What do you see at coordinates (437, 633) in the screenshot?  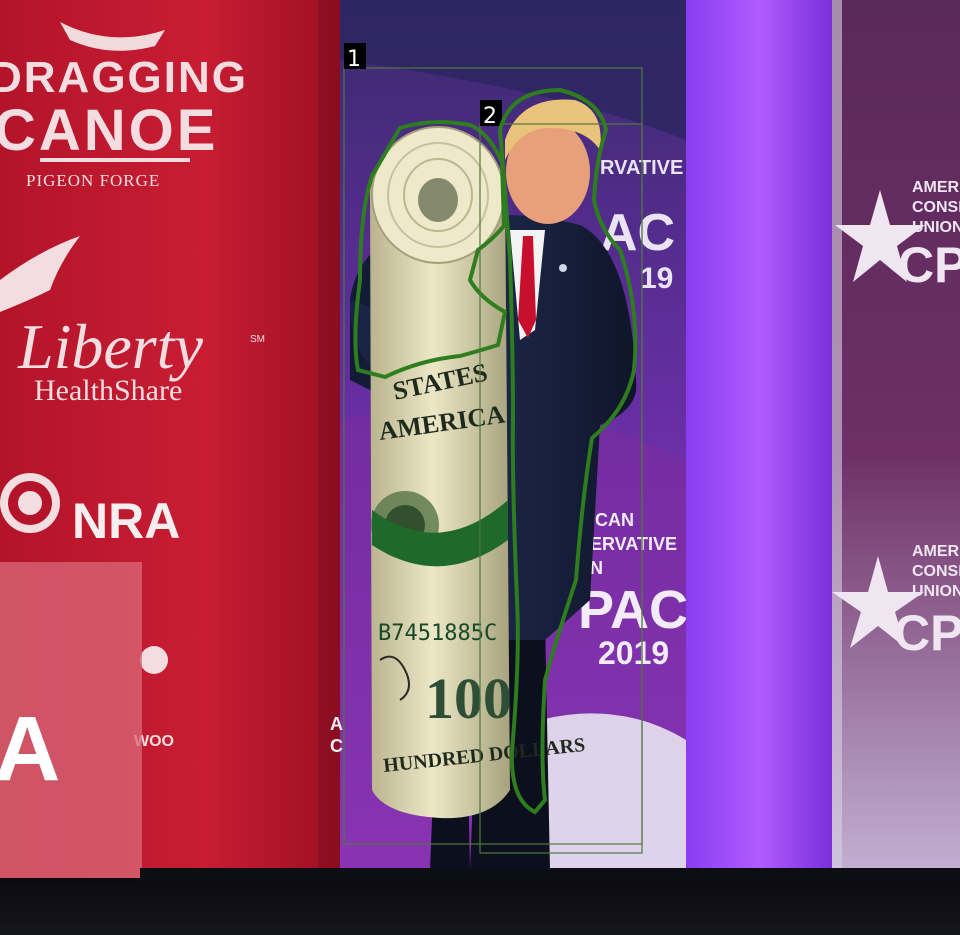 I see `bill-serial: B7451885C` at bounding box center [437, 633].